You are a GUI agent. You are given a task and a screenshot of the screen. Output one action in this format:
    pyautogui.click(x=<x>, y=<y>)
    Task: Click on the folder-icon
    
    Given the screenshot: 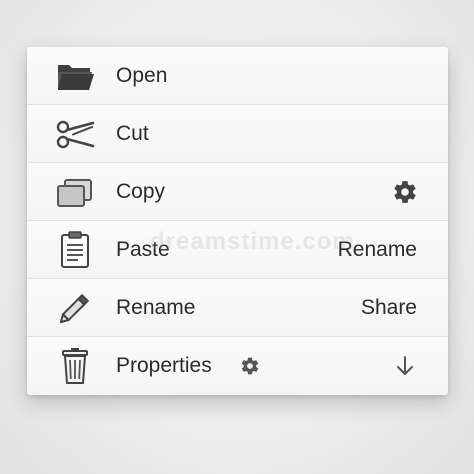 What is the action you would take?
    pyautogui.click(x=75, y=76)
    